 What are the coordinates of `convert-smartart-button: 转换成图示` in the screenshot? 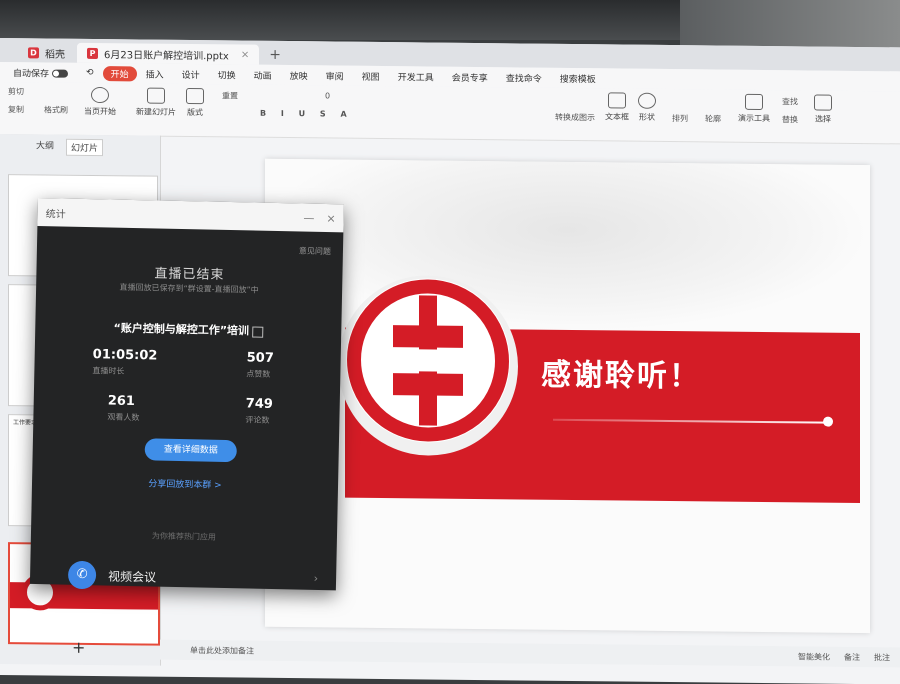 It's located at (575, 117).